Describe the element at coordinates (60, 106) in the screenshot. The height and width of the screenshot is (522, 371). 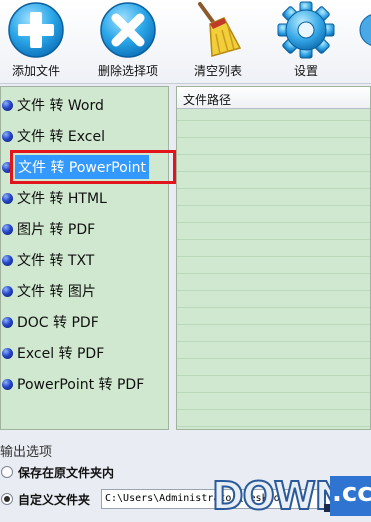
I see `conversion-label: 文件 转 Word` at that location.